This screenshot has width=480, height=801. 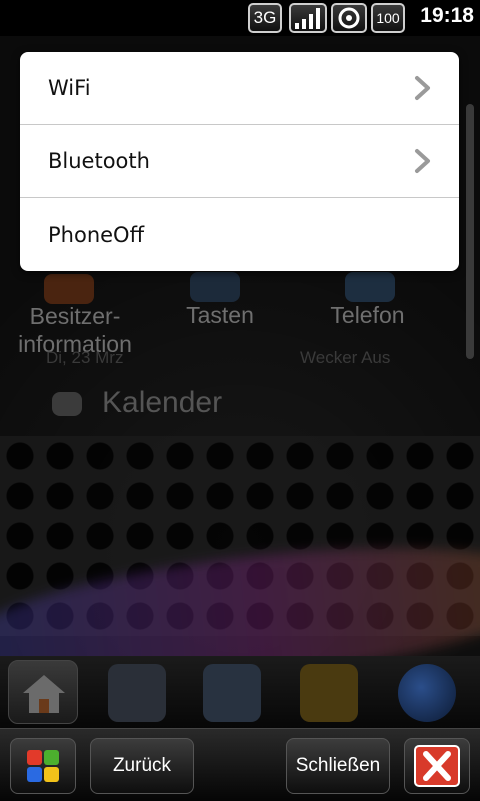 What do you see at coordinates (162, 403) in the screenshot?
I see `calendar-label: Kalender` at bounding box center [162, 403].